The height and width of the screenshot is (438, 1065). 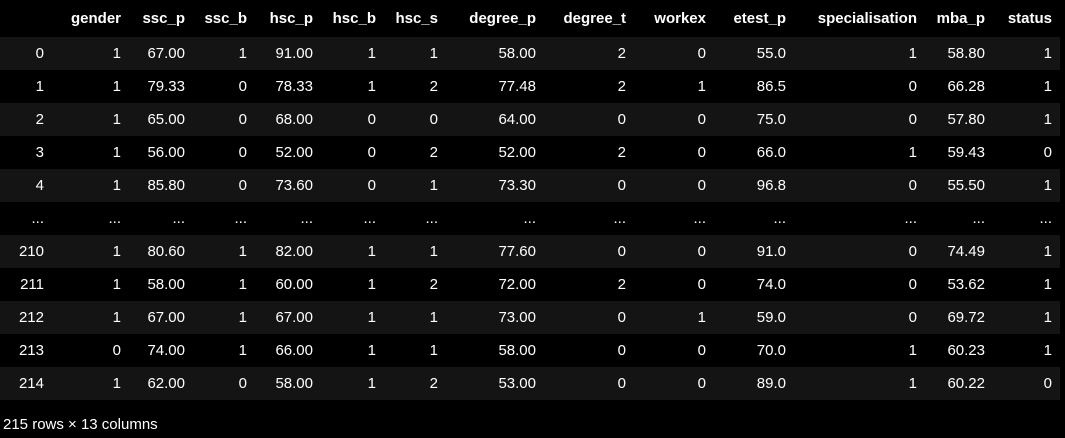 What do you see at coordinates (163, 18) in the screenshot?
I see `column-header: ssc_p` at bounding box center [163, 18].